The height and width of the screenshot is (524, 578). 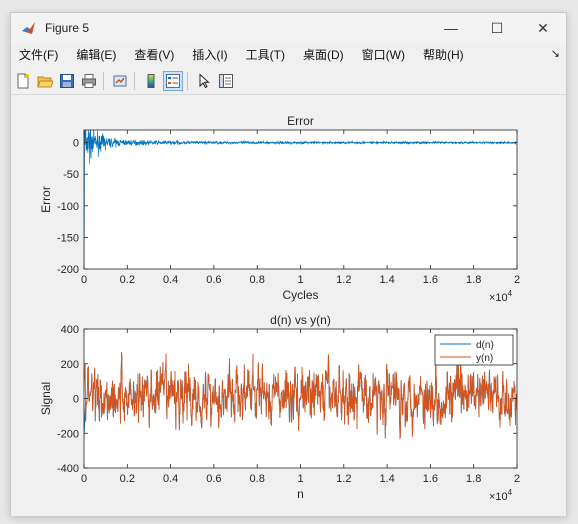 What do you see at coordinates (46, 398) in the screenshot?
I see `y-axis-label: Signal` at bounding box center [46, 398].